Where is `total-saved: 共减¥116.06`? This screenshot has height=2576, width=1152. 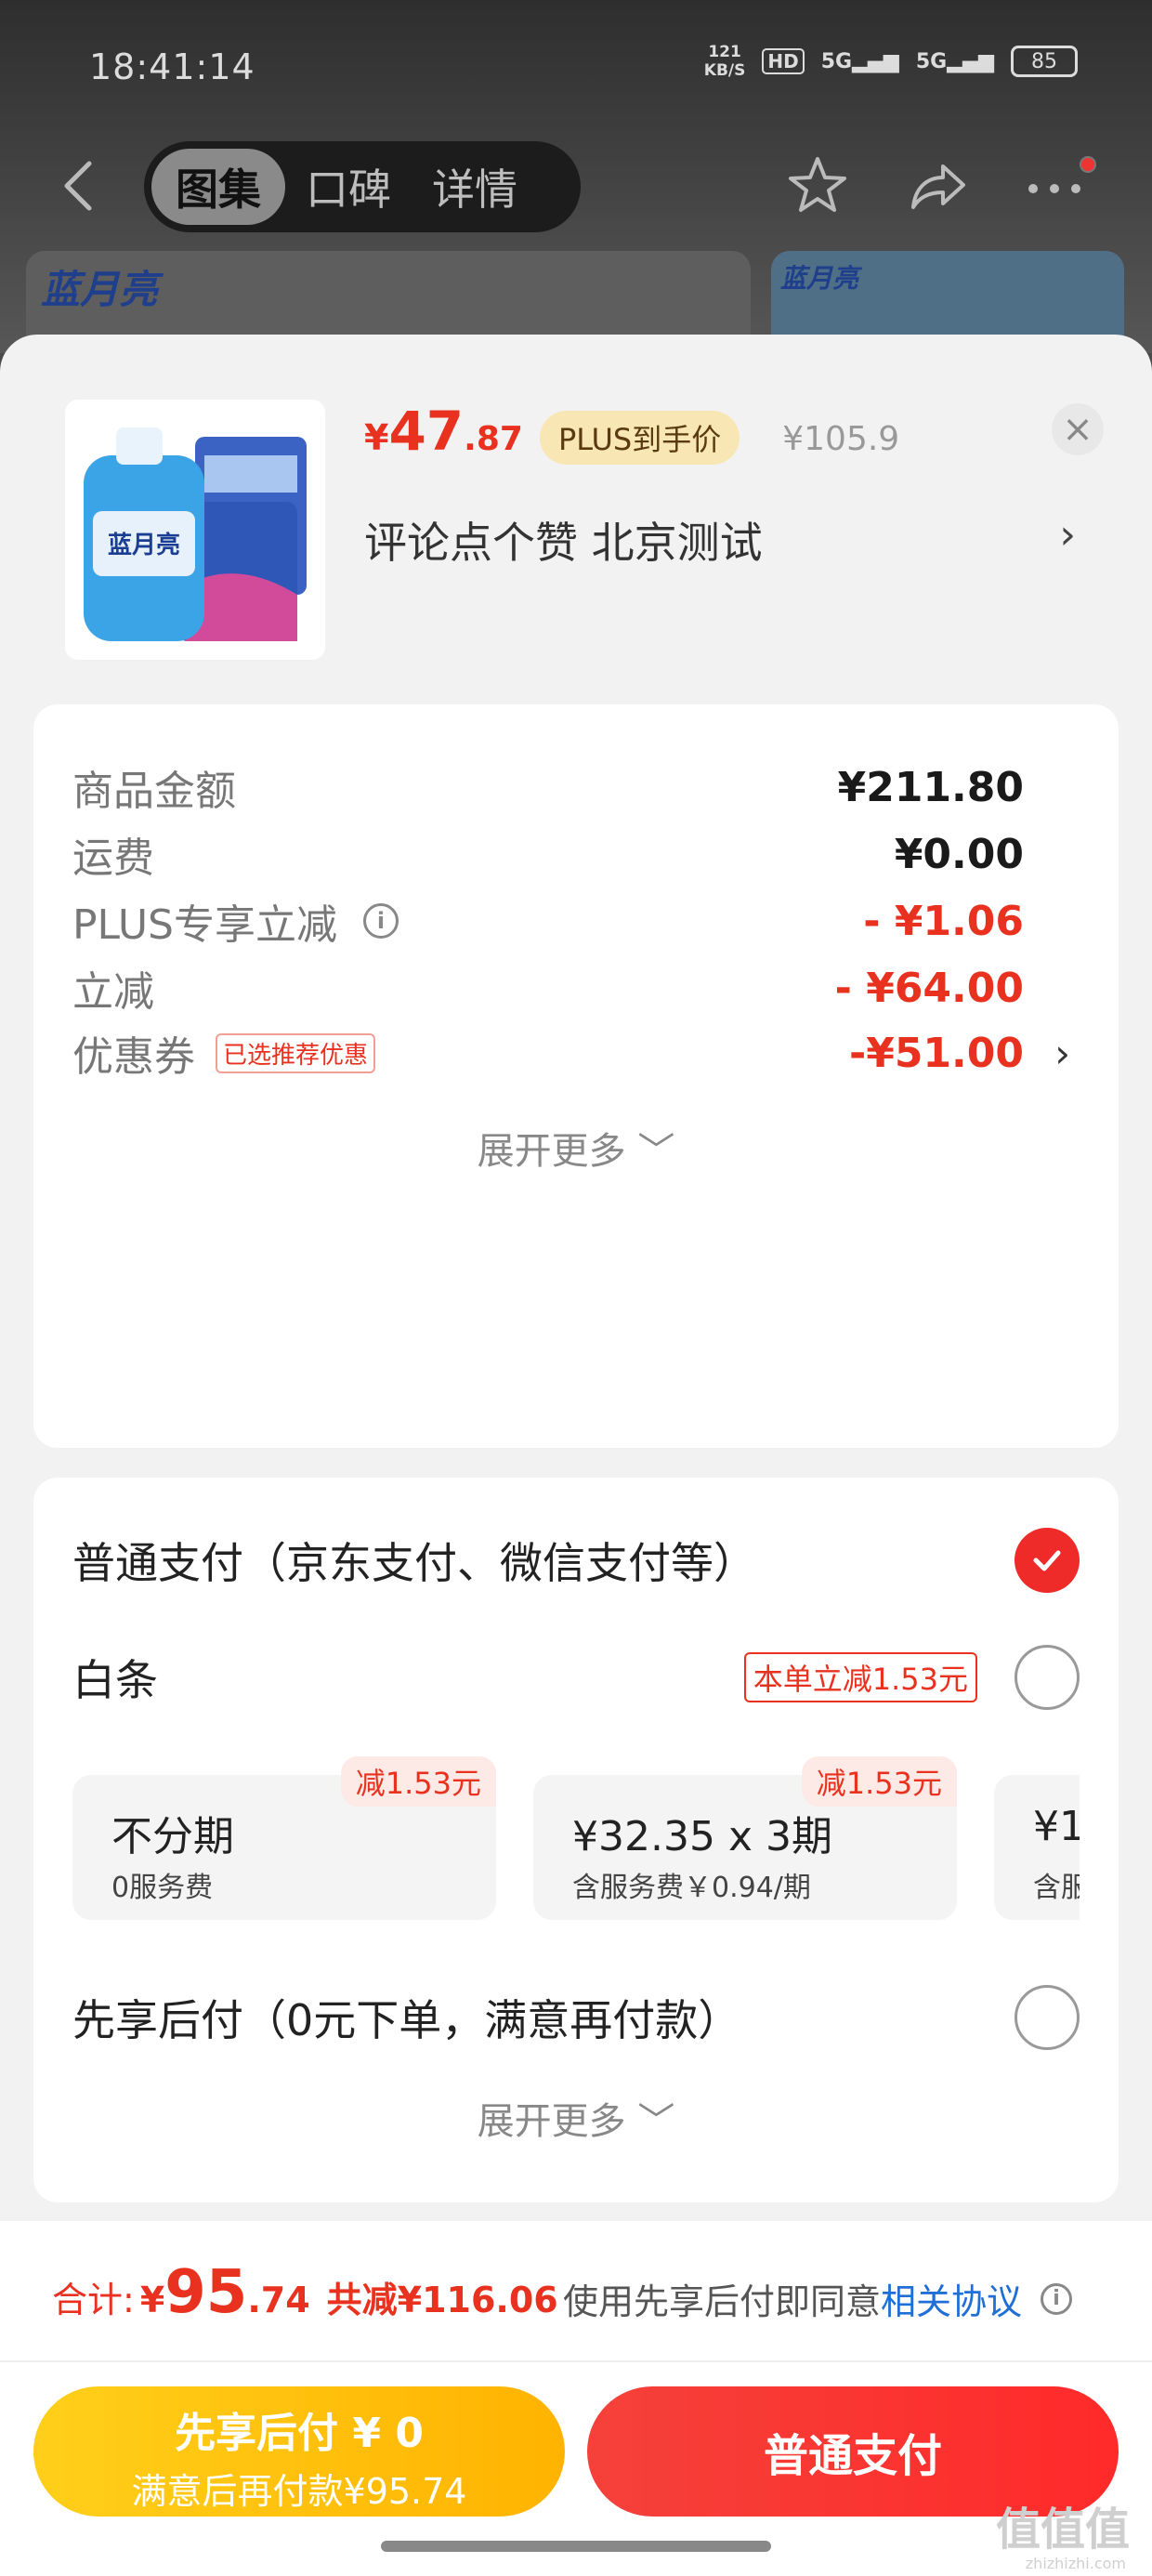 total-saved: 共减¥116.06 is located at coordinates (442, 2300).